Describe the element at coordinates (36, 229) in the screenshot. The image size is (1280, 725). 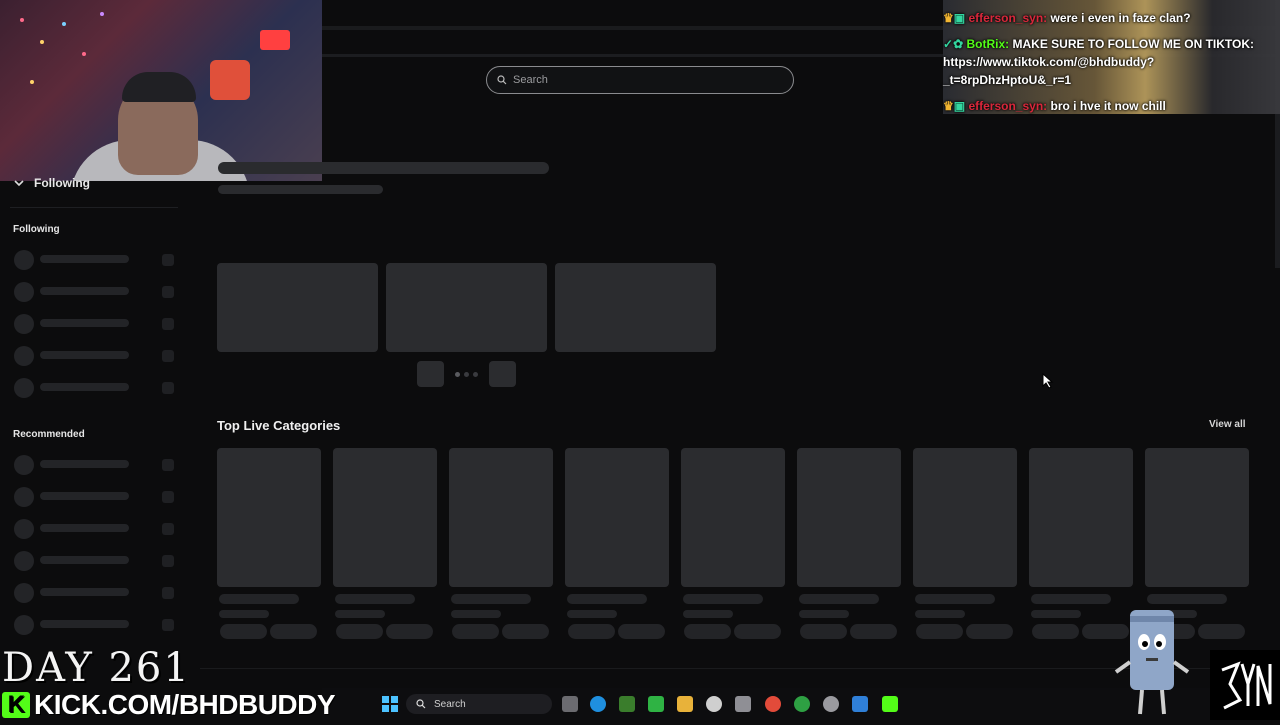
I see `following-section-title: Following` at that location.